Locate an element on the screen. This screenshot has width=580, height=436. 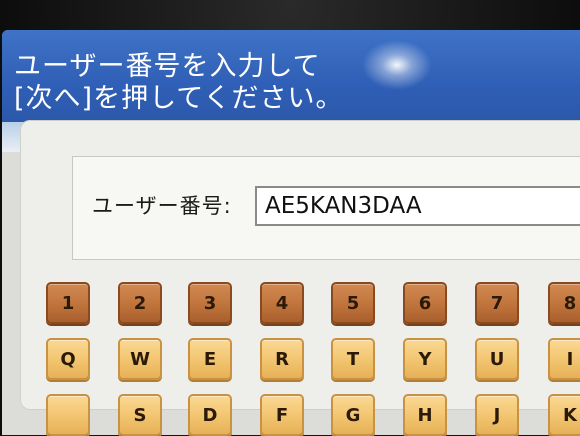
key-y: Y is located at coordinates (425, 359).